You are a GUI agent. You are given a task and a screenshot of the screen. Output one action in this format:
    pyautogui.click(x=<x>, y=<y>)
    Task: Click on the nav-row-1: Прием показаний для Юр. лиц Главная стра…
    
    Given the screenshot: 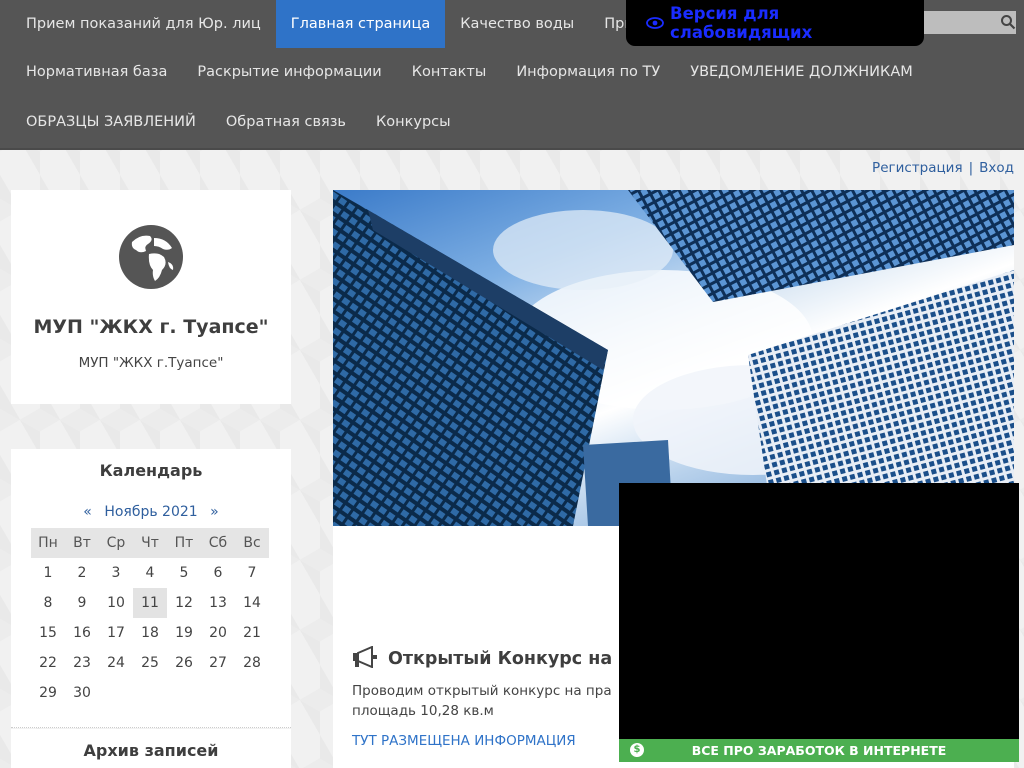 What is the action you would take?
    pyautogui.click(x=361, y=24)
    